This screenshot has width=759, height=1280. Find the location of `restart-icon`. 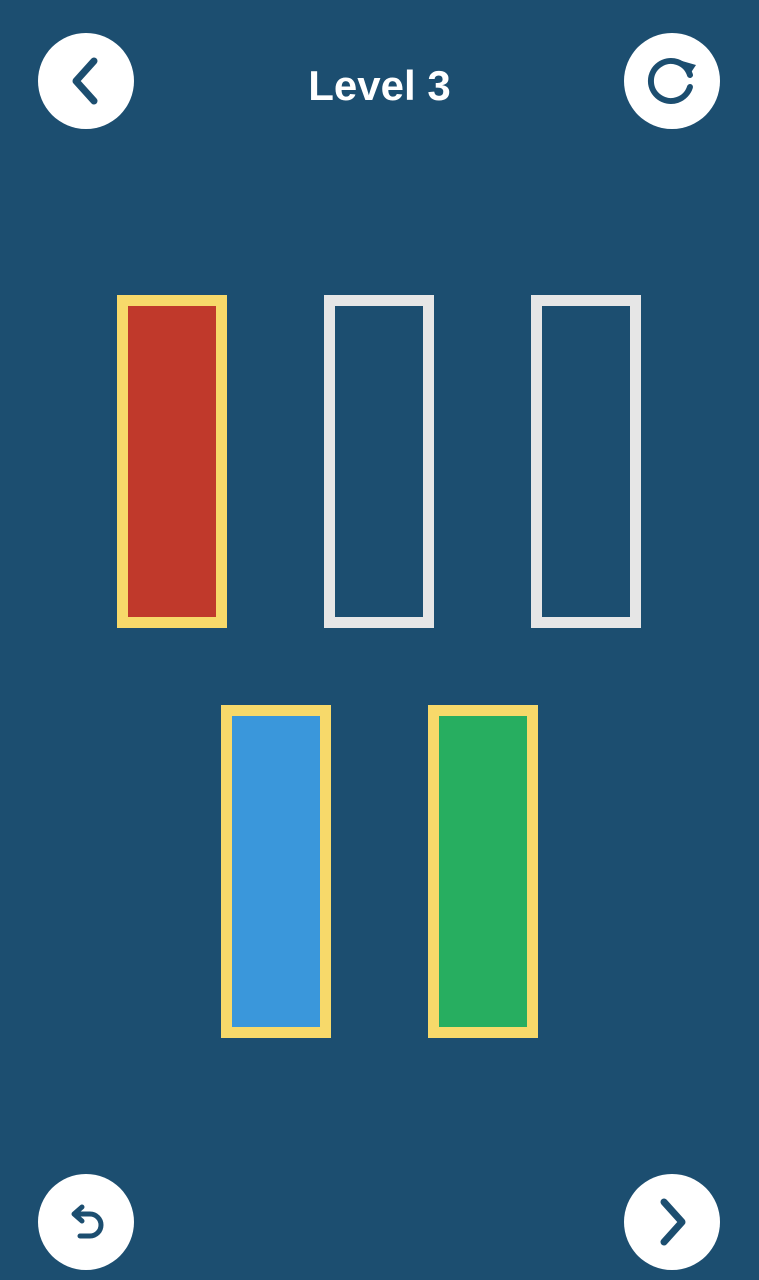

restart-icon is located at coordinates (672, 81).